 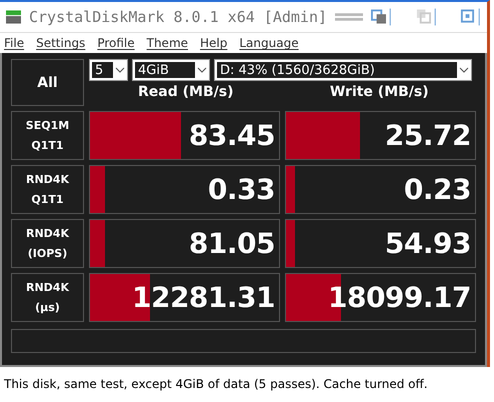 What do you see at coordinates (108, 70) in the screenshot?
I see `count-select: 5` at bounding box center [108, 70].